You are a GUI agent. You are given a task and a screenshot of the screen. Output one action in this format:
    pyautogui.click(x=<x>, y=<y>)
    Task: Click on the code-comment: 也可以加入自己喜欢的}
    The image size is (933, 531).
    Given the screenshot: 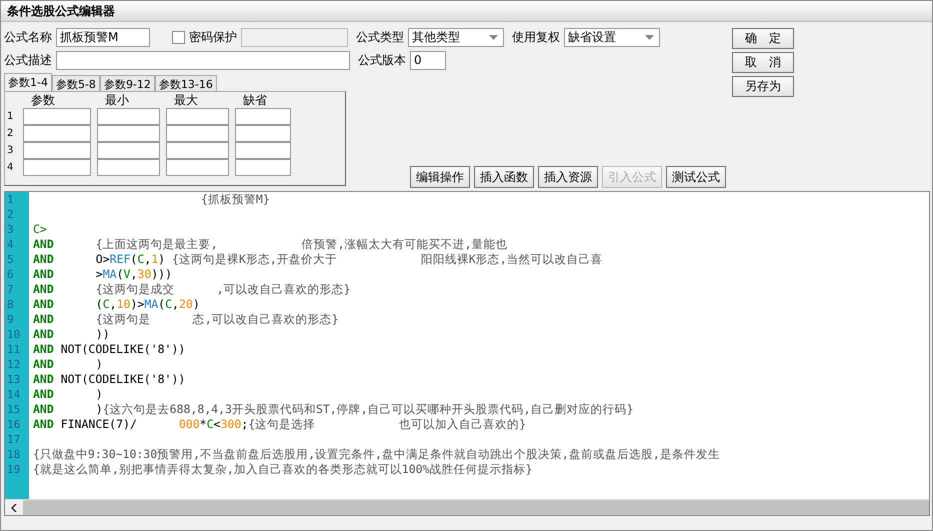 What is the action you would take?
    pyautogui.click(x=462, y=424)
    